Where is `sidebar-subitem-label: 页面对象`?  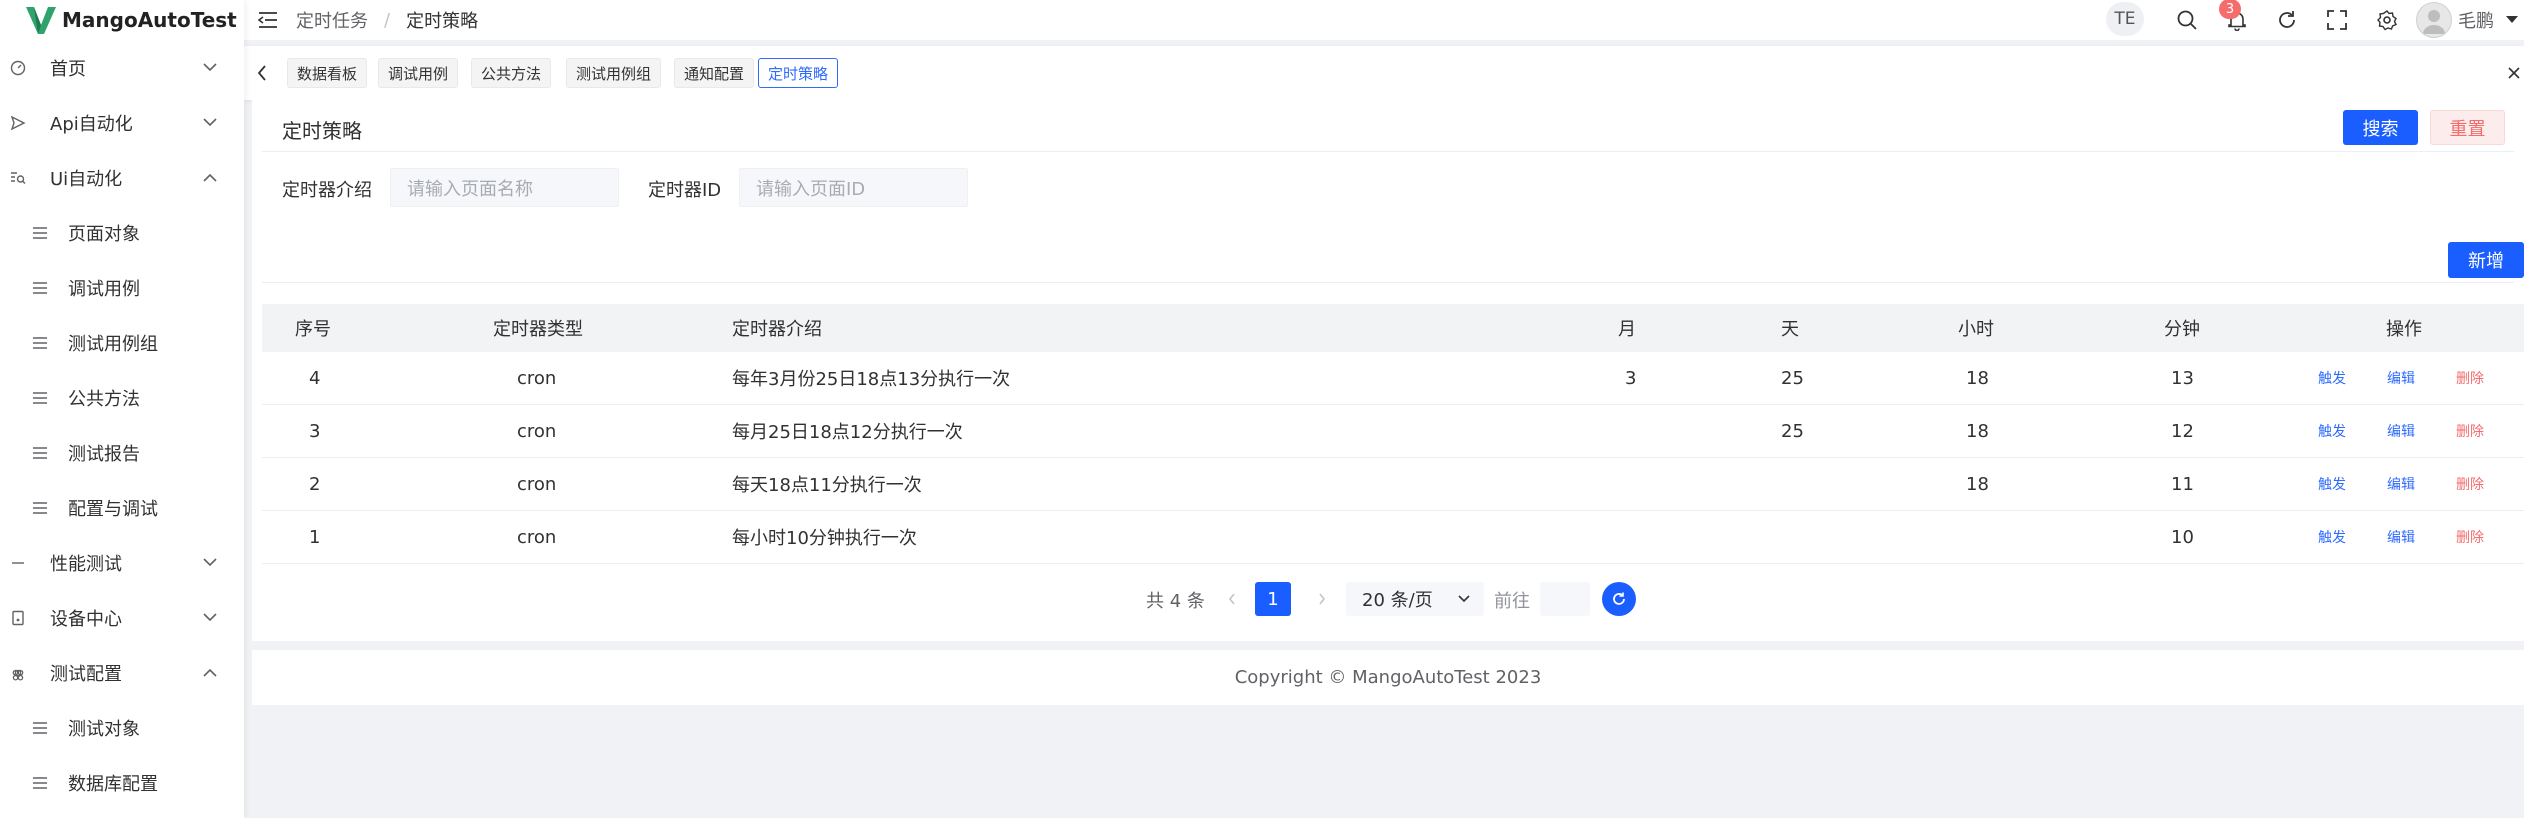
sidebar-subitem-label: 页面对象 is located at coordinates (104, 234).